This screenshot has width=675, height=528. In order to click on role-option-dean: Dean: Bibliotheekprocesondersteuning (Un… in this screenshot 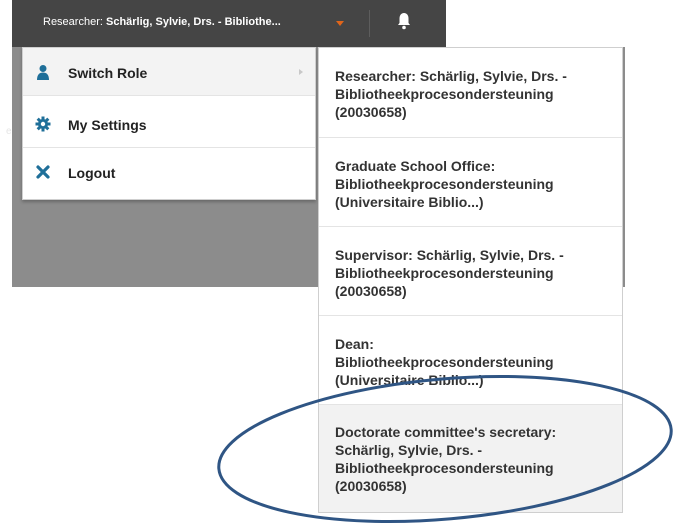, I will do `click(470, 360)`.